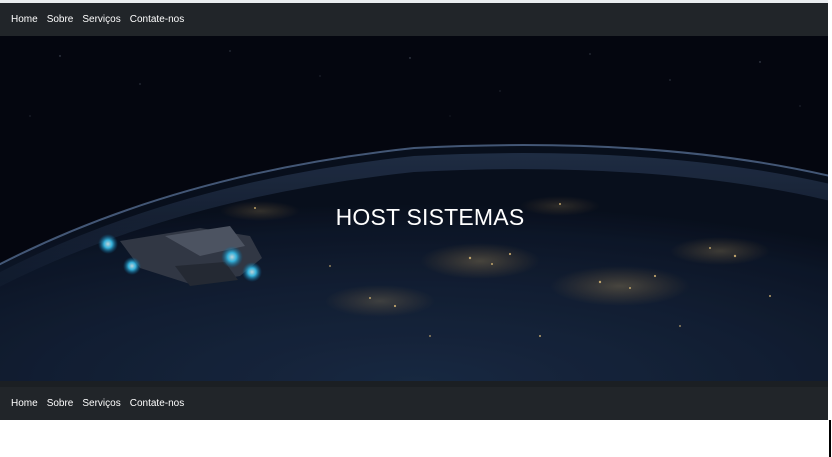  Describe the element at coordinates (830, 438) in the screenshot. I see `window-edge` at that location.